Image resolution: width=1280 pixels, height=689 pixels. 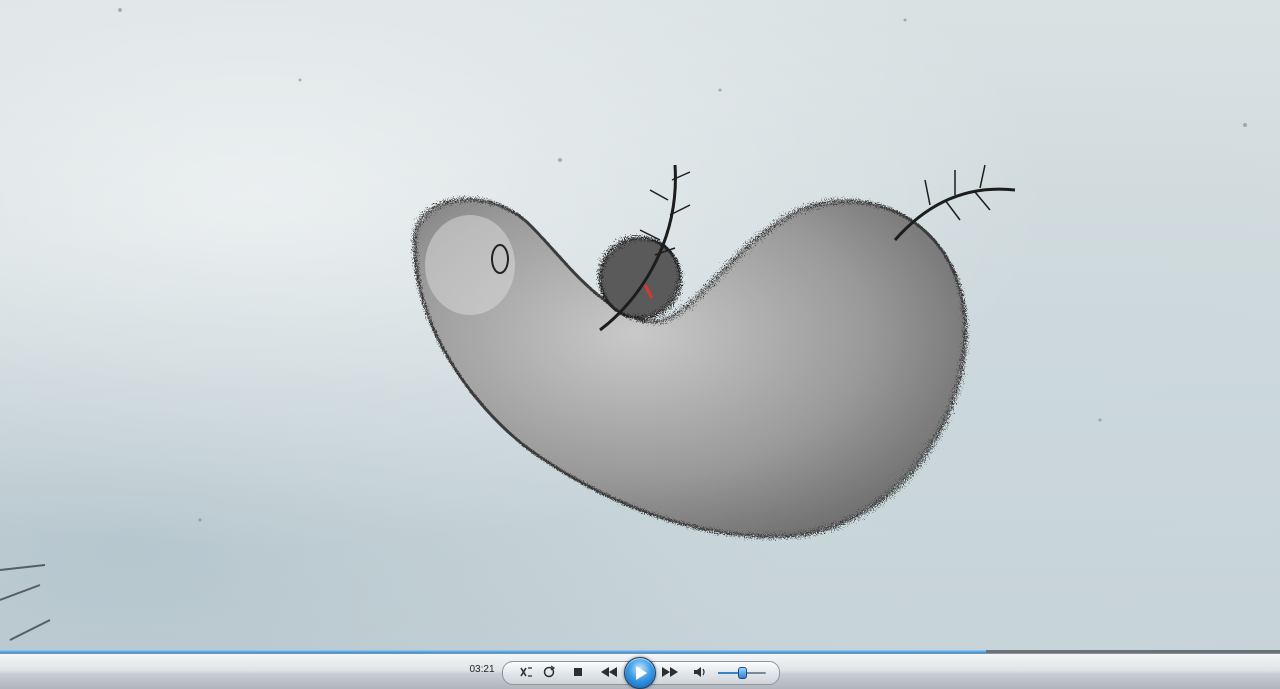 I want to click on stop-icon, so click(x=578, y=672).